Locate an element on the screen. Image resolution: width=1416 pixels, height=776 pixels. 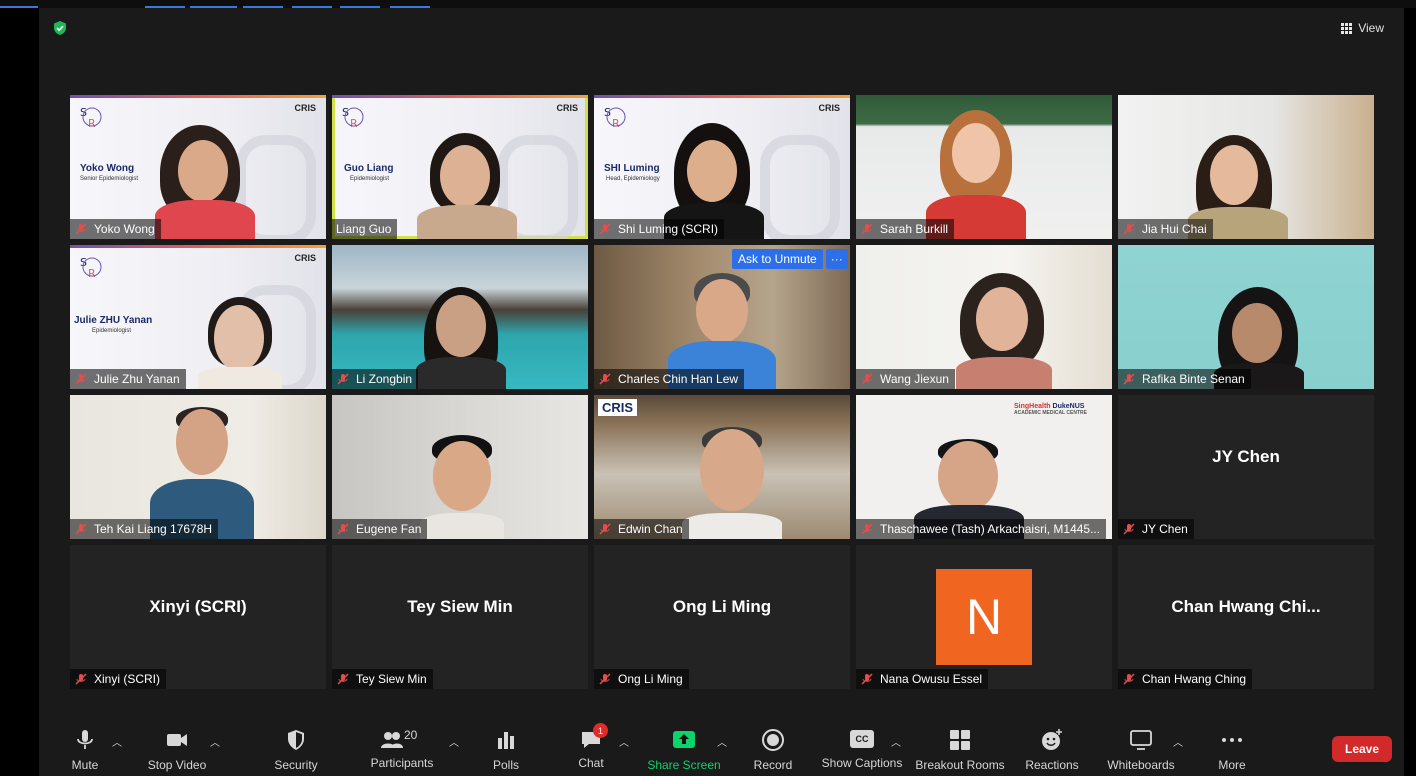
video-tile: Li Zongbin is located at coordinates (460, 317).